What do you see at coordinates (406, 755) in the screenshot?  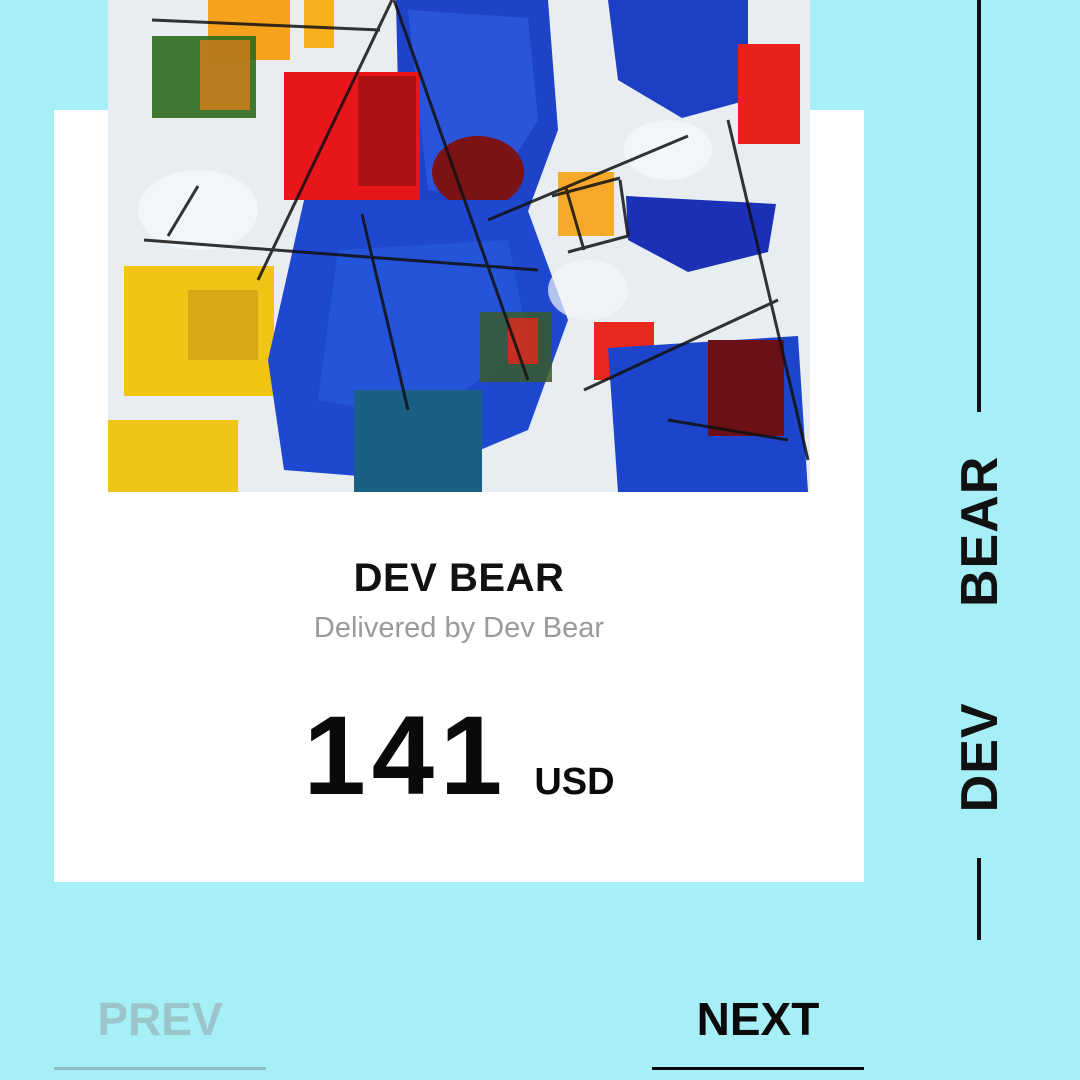 I see `price-value: 141` at bounding box center [406, 755].